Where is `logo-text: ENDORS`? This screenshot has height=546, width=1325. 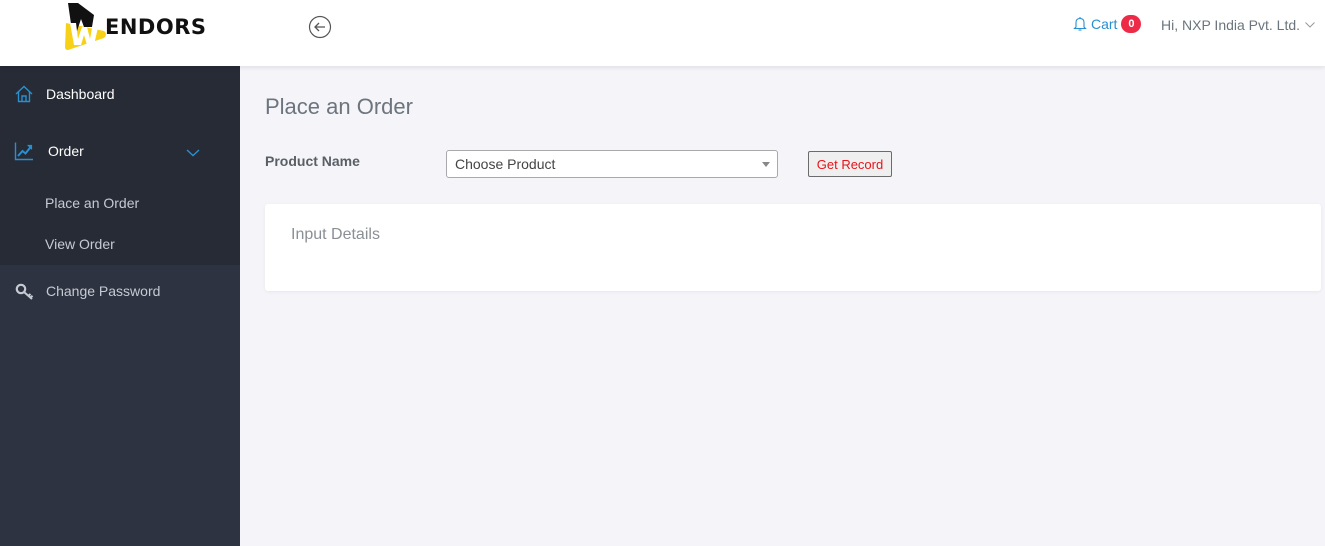 logo-text: ENDORS is located at coordinates (156, 27).